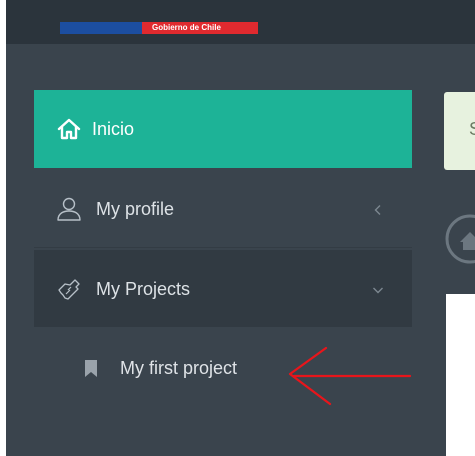  What do you see at coordinates (458, 239) in the screenshot?
I see `home-circle-icon` at bounding box center [458, 239].